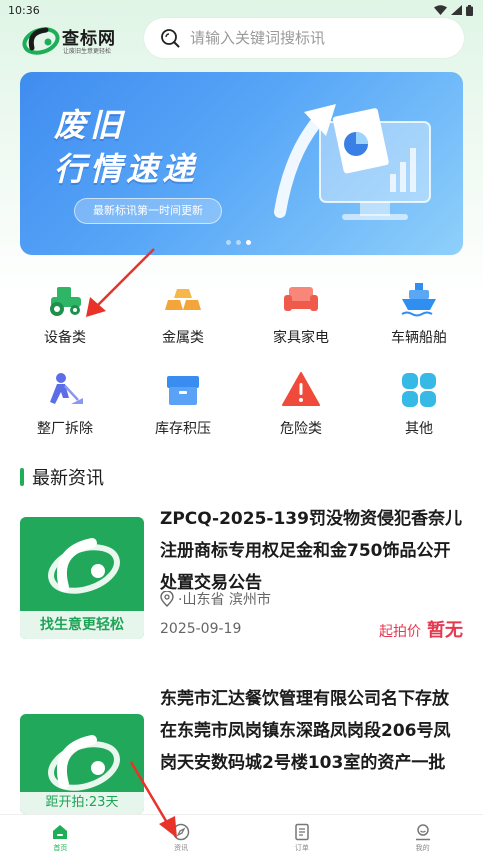  Describe the element at coordinates (302, 832) in the screenshot. I see `document-icon` at that location.